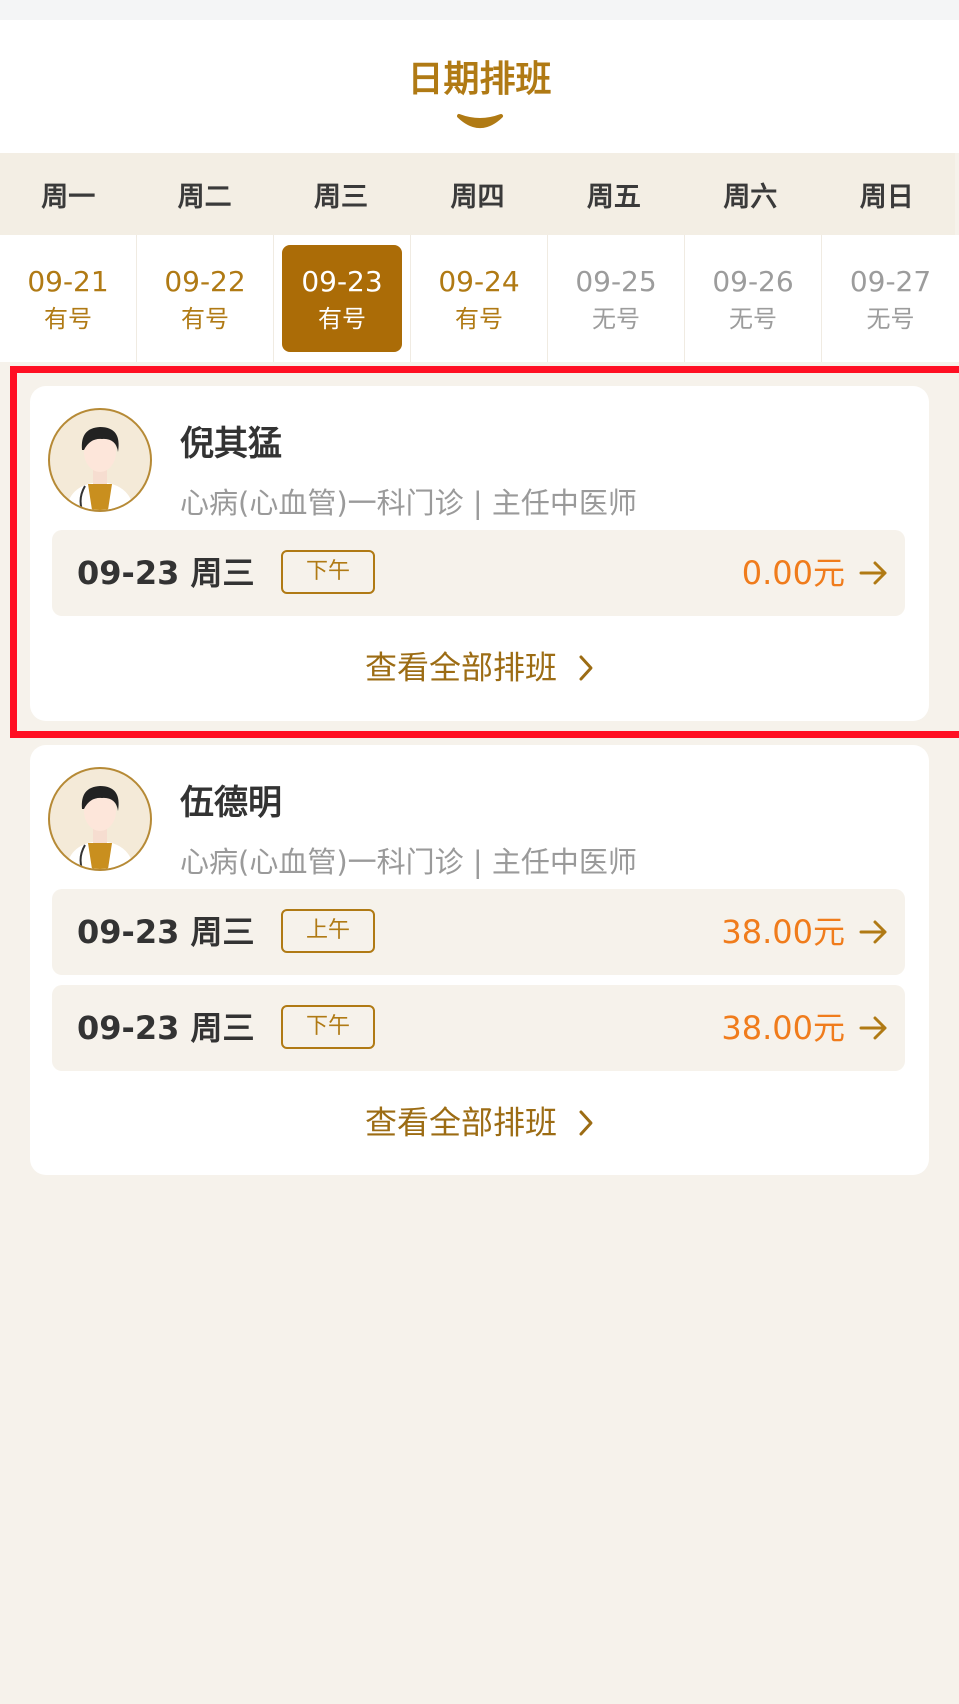 This screenshot has height=1704, width=959. Describe the element at coordinates (479, 79) in the screenshot. I see `page-title: 日期排班` at that location.